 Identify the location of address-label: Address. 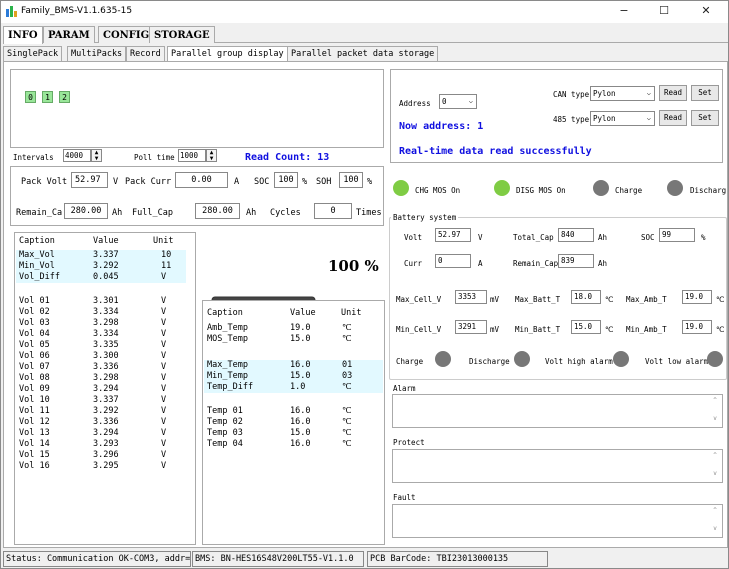
(415, 103).